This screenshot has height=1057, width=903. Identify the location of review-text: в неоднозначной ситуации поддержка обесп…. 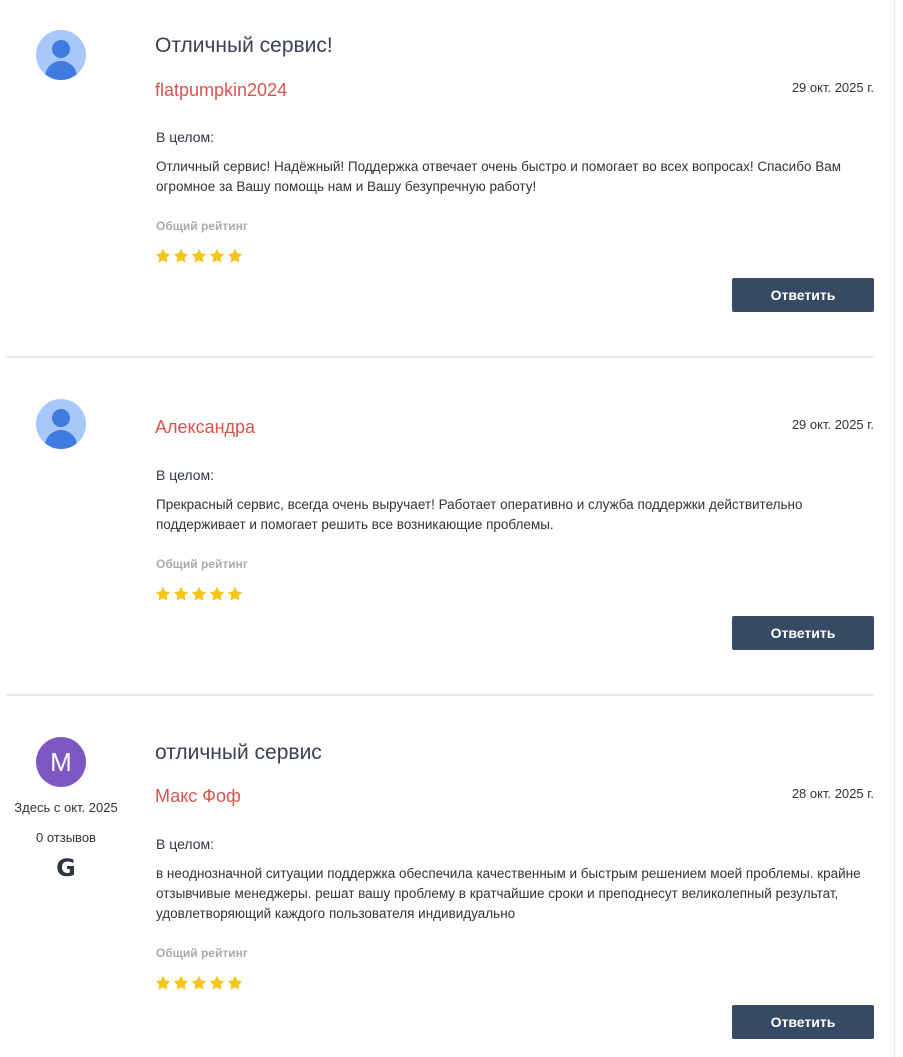
(508, 893).